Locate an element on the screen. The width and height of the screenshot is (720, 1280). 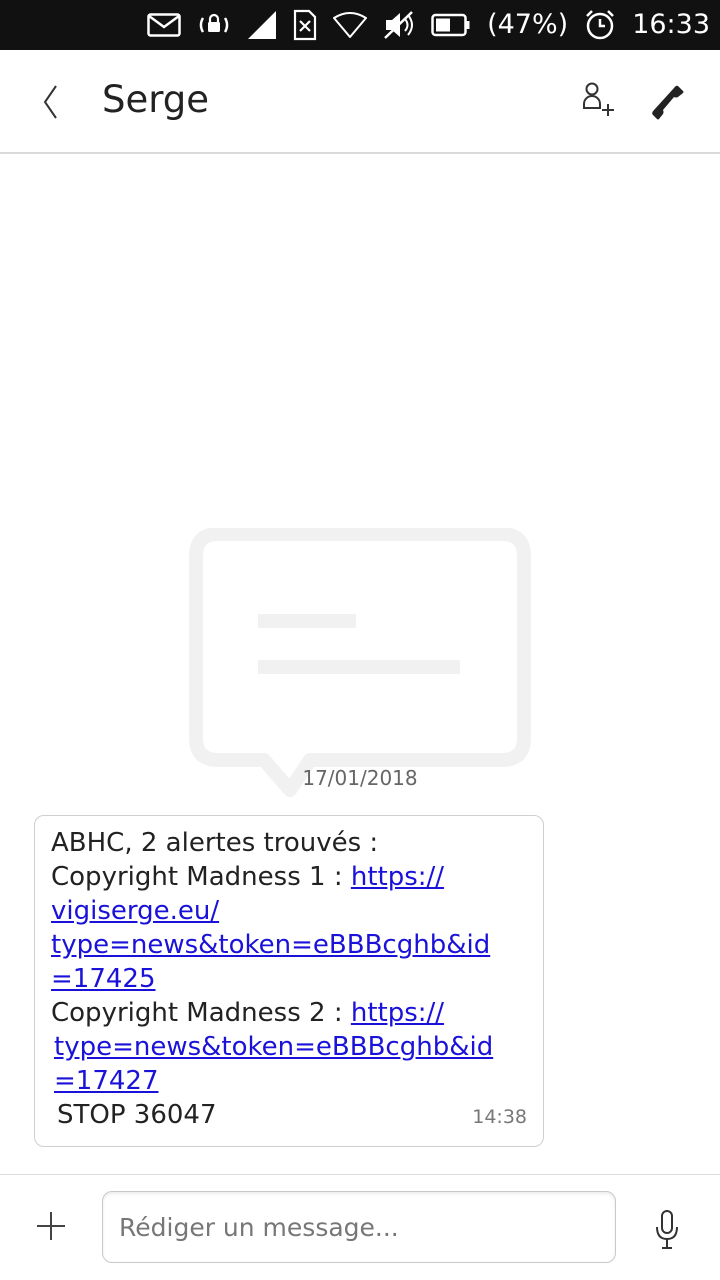
muted-icon is located at coordinates (399, 25).